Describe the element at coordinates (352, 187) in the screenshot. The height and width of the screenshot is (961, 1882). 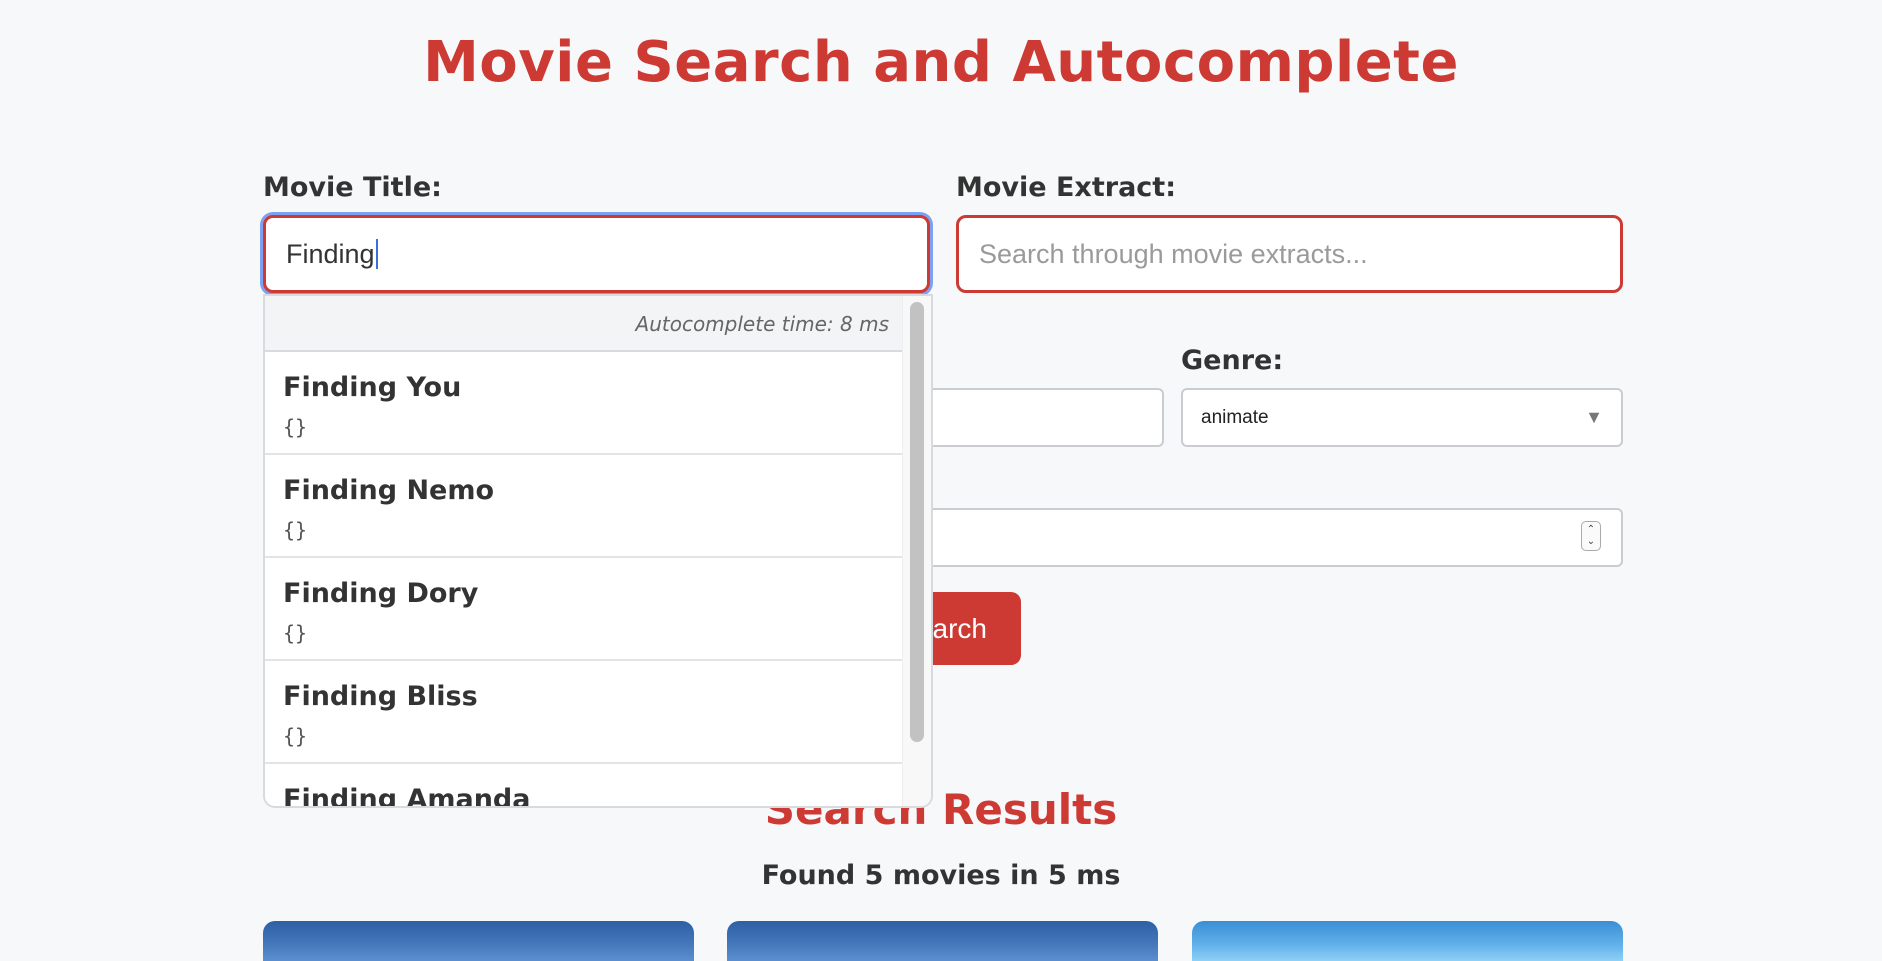
I see `movie-title-label: Movie Title:` at that location.